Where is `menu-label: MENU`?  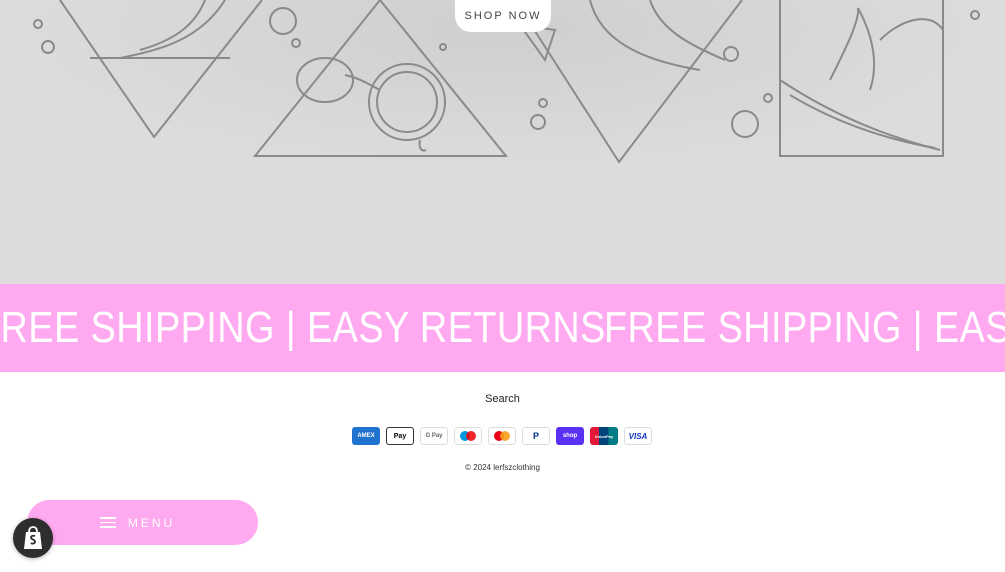
menu-label: MENU is located at coordinates (151, 522).